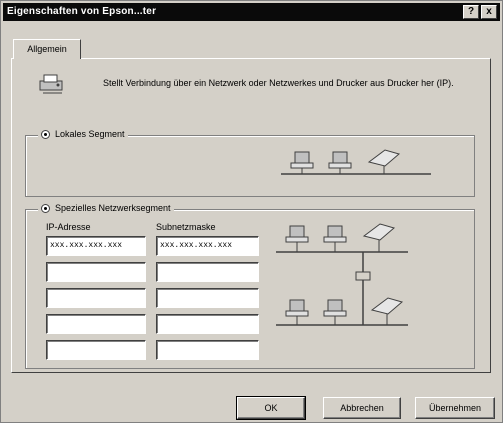  Describe the element at coordinates (113, 208) in the screenshot. I see `special-segment-label: Spezielles Netzwerksegment` at that location.